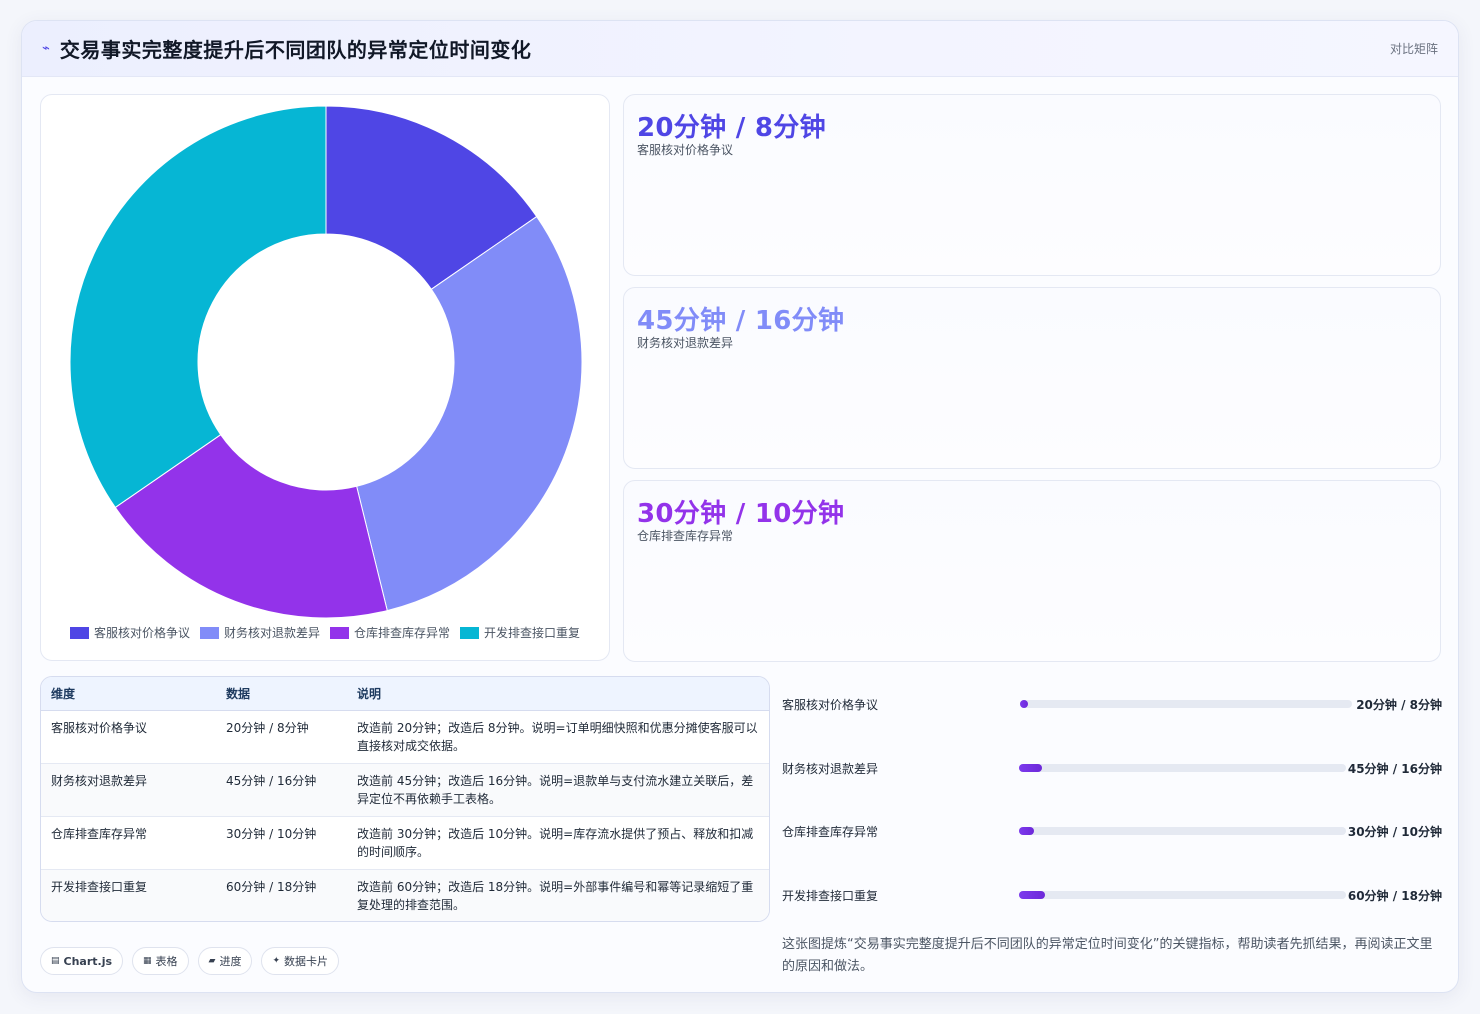 The height and width of the screenshot is (1014, 1480). I want to click on progress-value: 60分钟 / 18分钟, so click(1394, 896).